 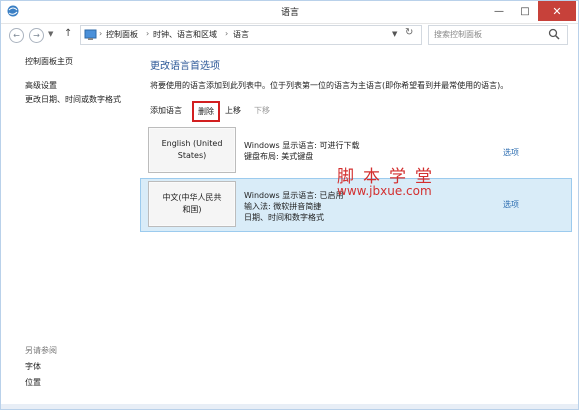 What do you see at coordinates (294, 195) in the screenshot?
I see `language-detail: Windows 显示语言: 已启用` at bounding box center [294, 195].